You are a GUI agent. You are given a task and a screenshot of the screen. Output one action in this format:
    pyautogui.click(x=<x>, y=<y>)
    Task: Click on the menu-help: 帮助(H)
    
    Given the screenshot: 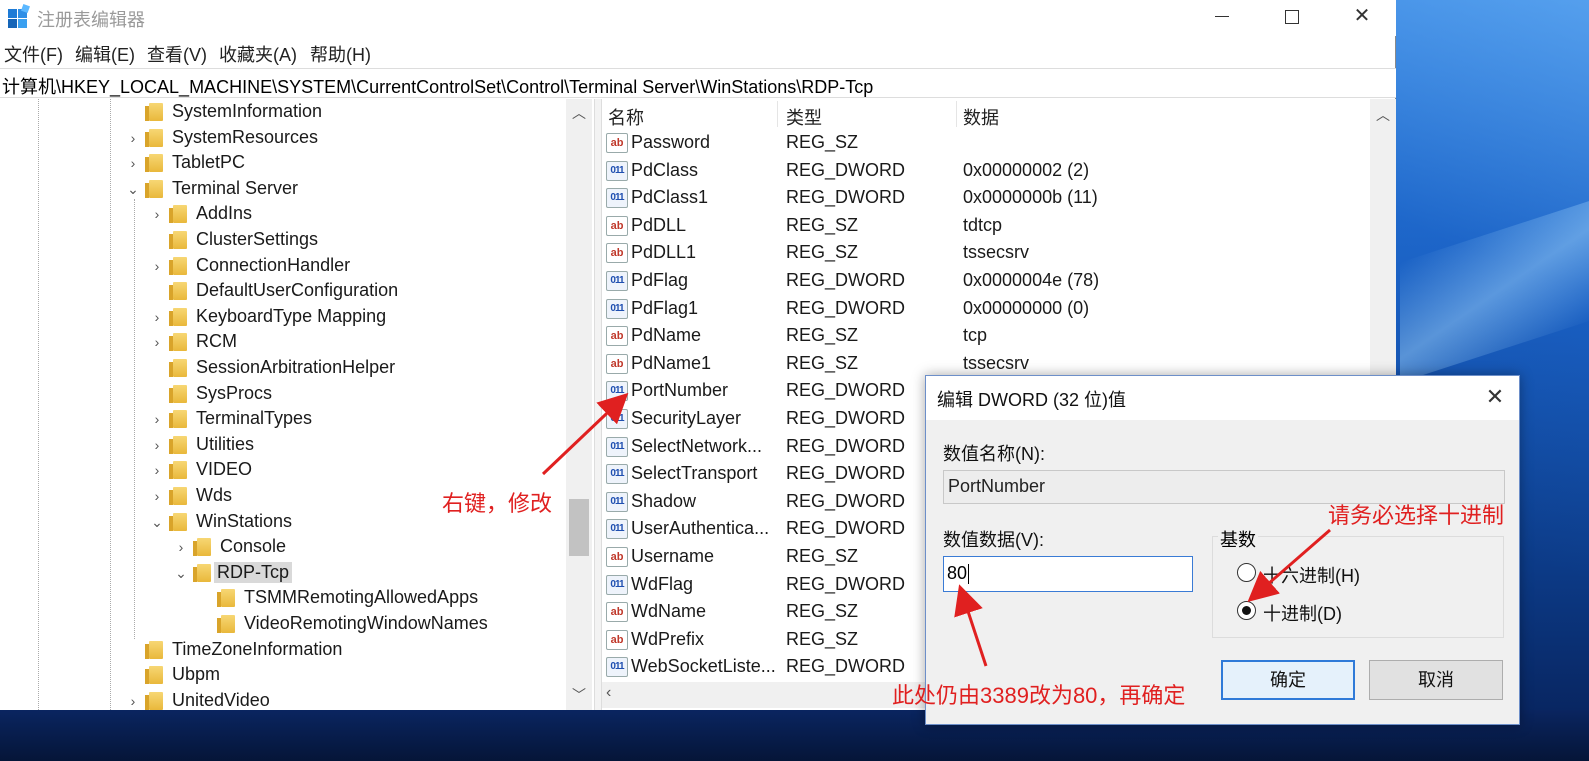 What is the action you would take?
    pyautogui.click(x=340, y=54)
    